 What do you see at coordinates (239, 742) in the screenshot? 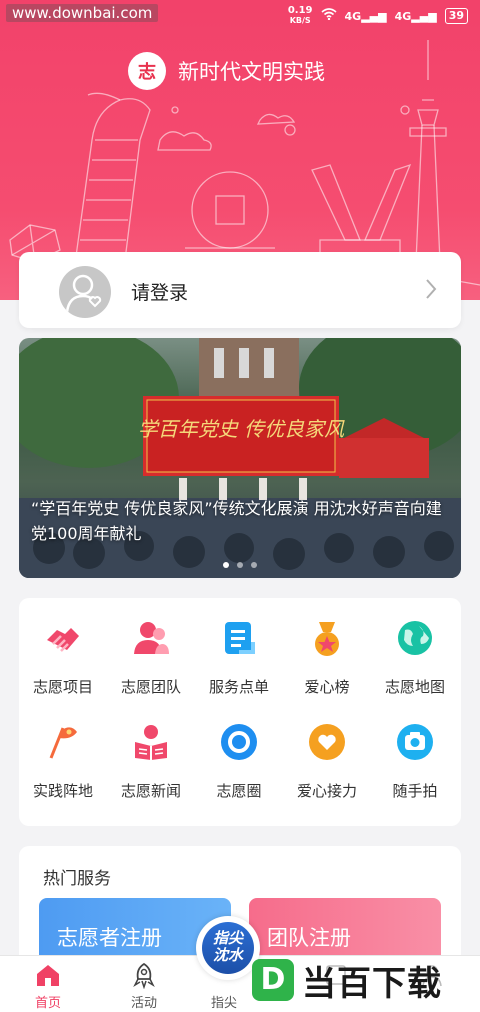
I see `circle-icon` at bounding box center [239, 742].